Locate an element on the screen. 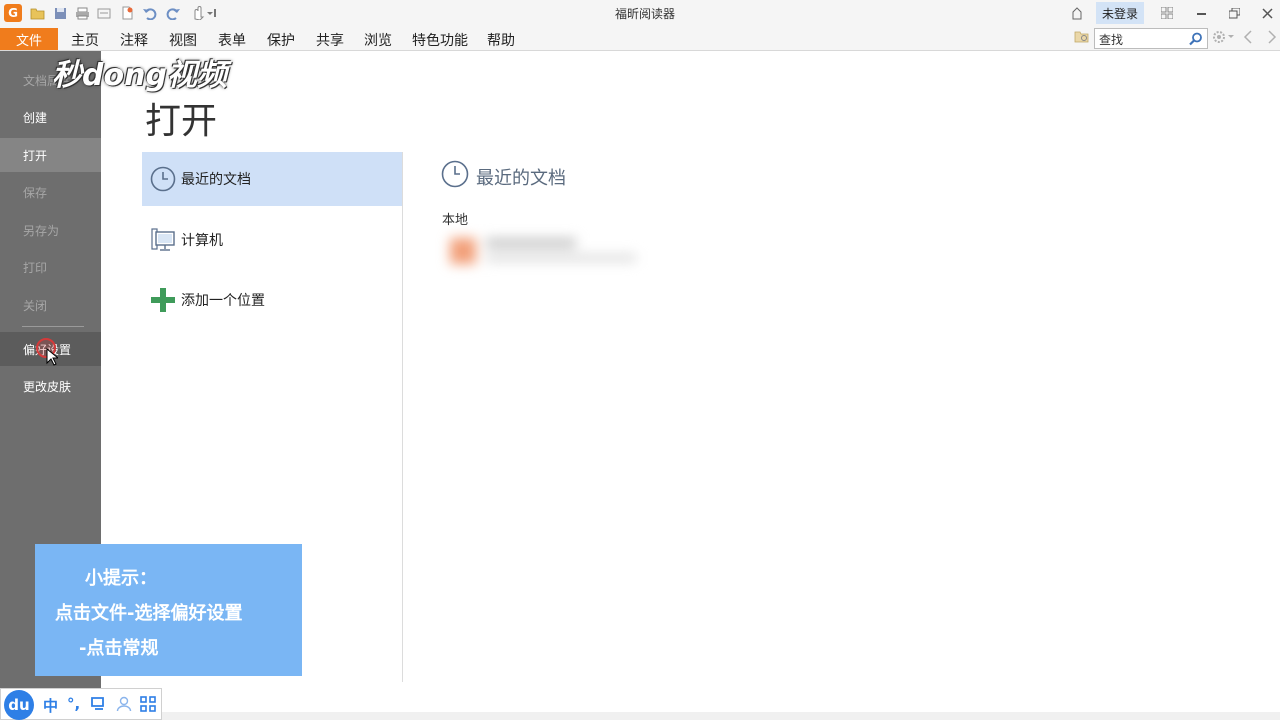 This screenshot has height=720, width=1280. location-label: 最近的文档 is located at coordinates (216, 180).